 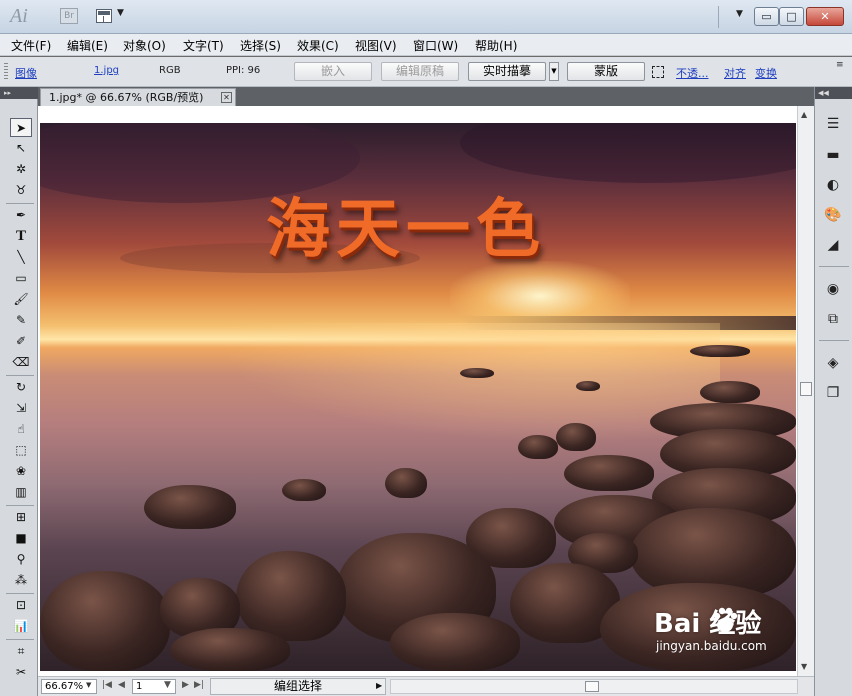 I want to click on blend-tool: ⁂, so click(x=21, y=580).